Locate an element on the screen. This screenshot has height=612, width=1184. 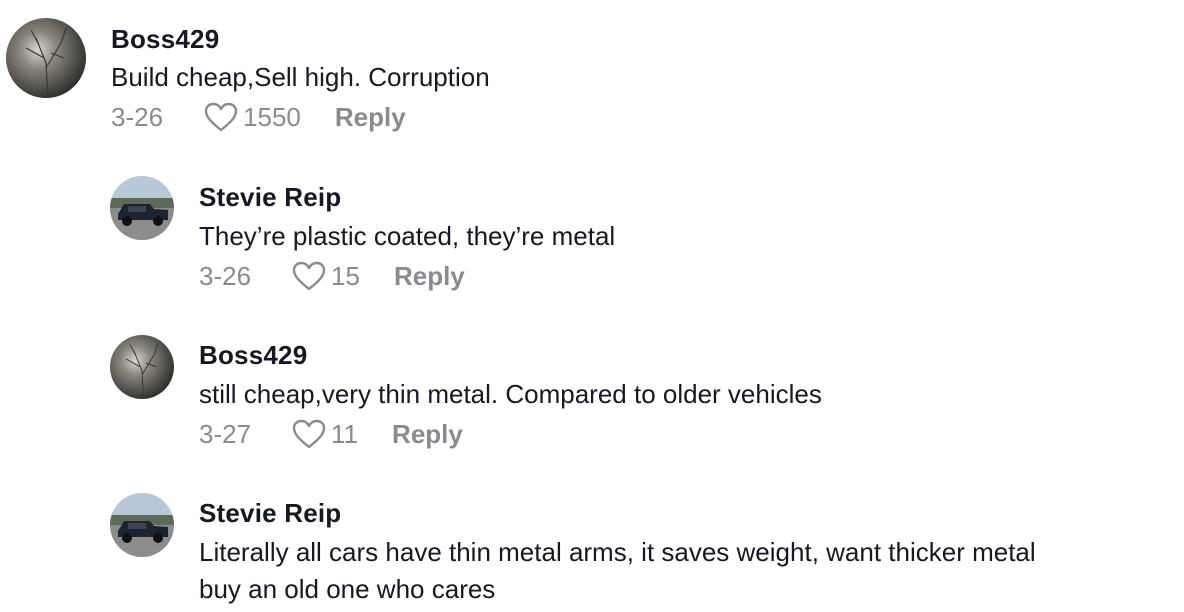
like-button: 1550 is located at coordinates (252, 117).